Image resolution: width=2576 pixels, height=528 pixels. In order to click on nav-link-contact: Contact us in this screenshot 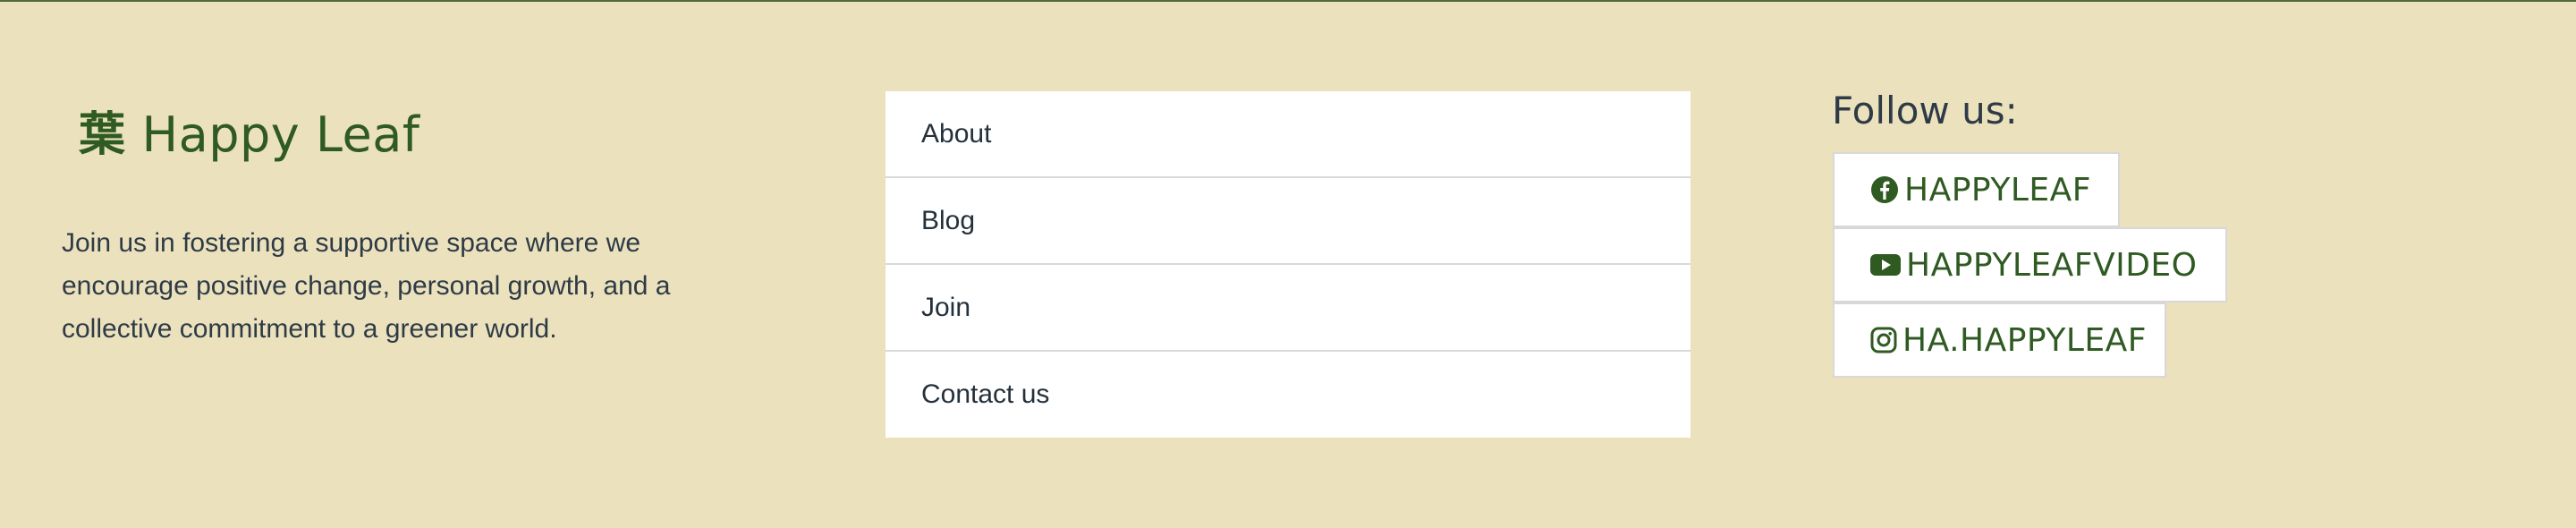, I will do `click(1288, 395)`.